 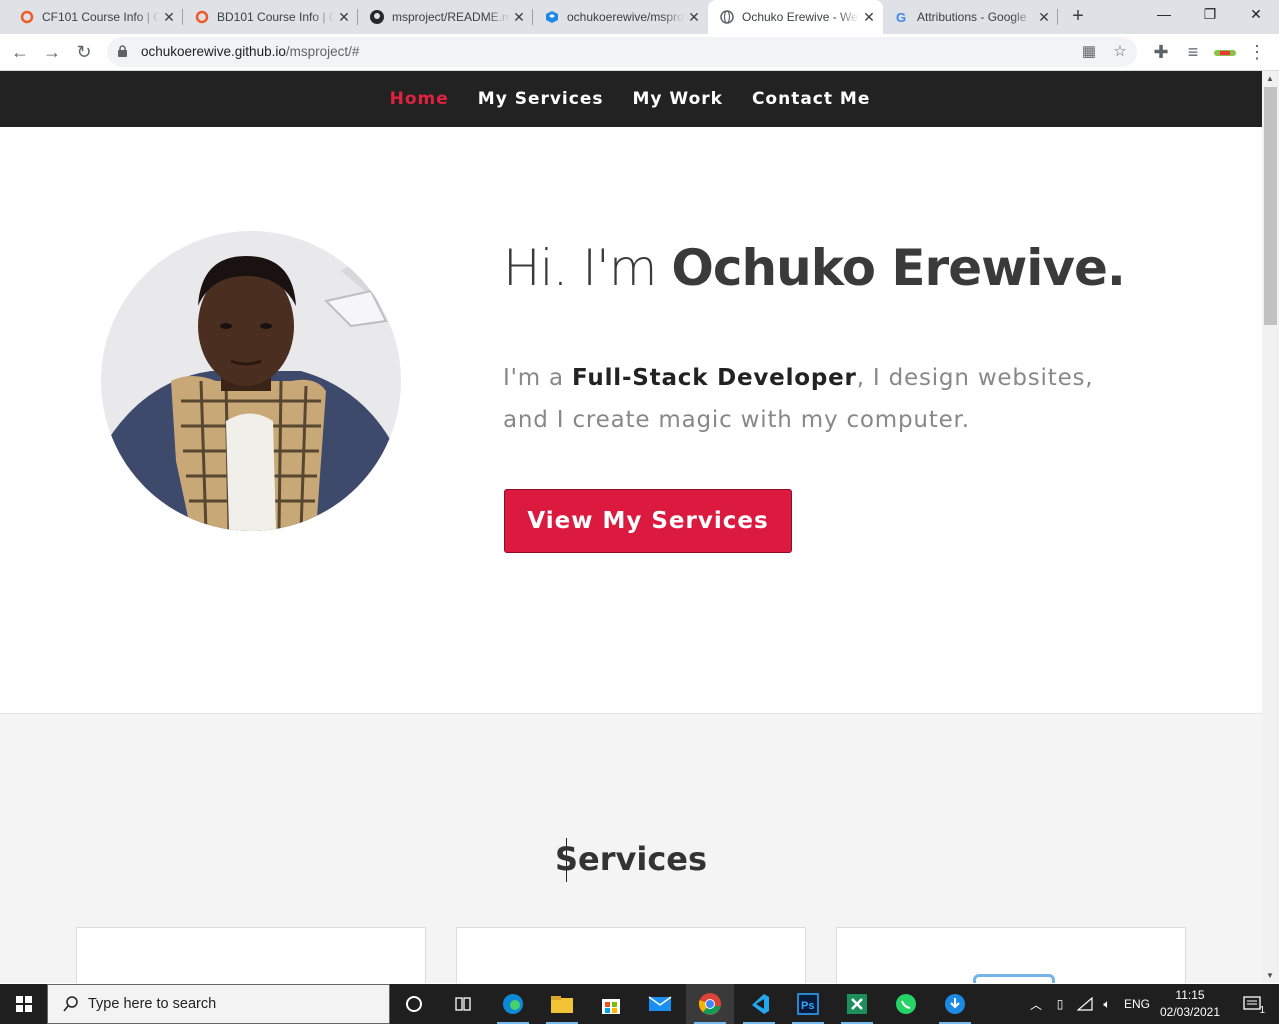 I want to click on menu-kebab-icon: ⋮, so click(x=1257, y=52).